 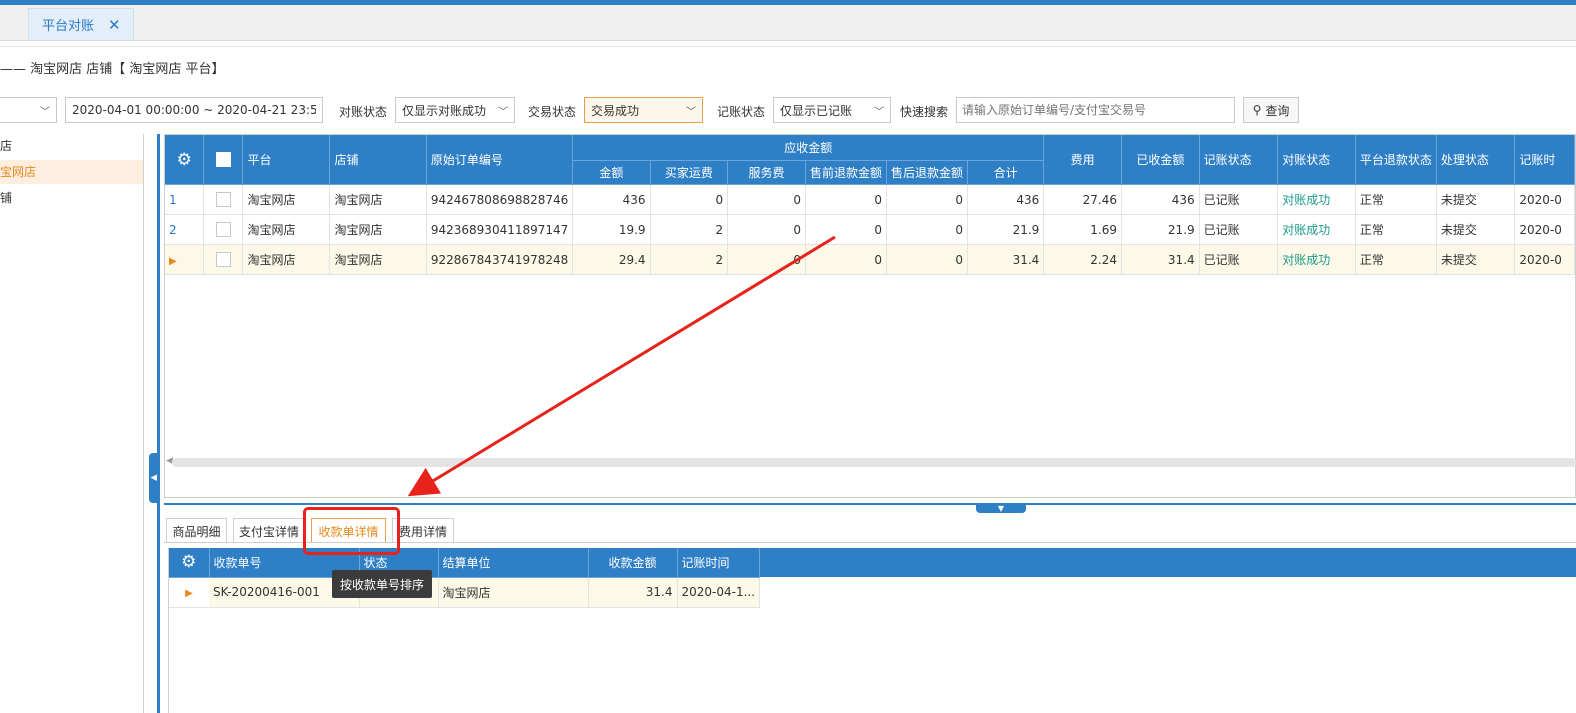 I want to click on annotation-arrow, so click(x=621, y=366).